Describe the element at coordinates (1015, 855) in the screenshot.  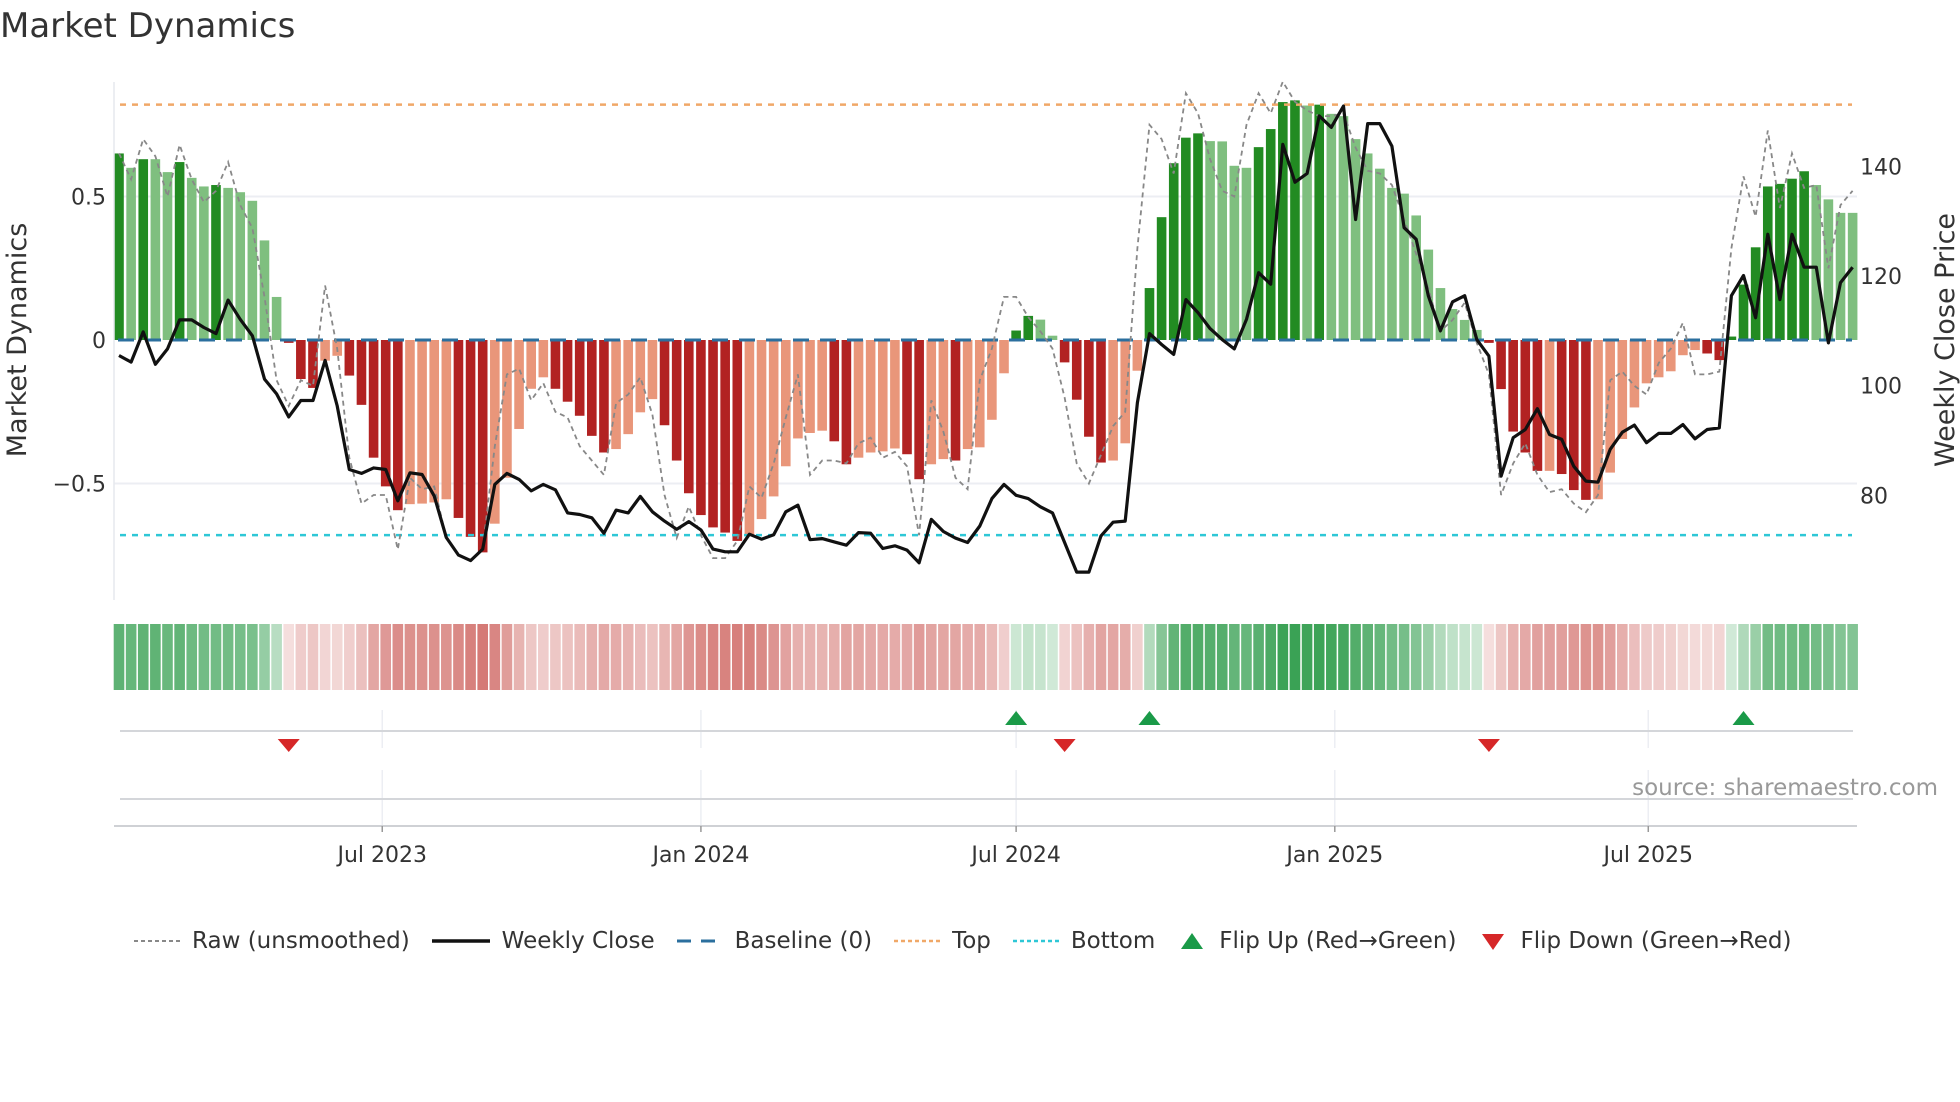
I see `x-tick-label: Jul 2024` at that location.